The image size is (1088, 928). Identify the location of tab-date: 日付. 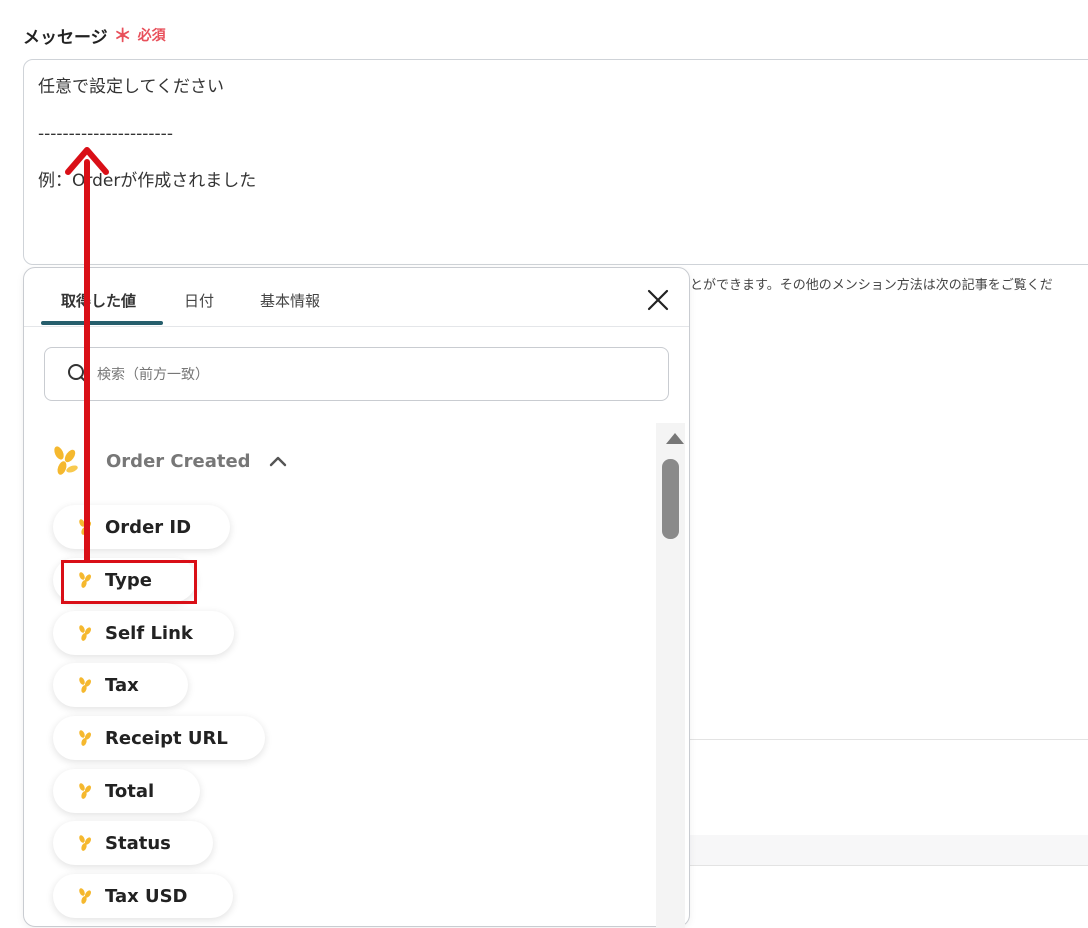
(199, 300).